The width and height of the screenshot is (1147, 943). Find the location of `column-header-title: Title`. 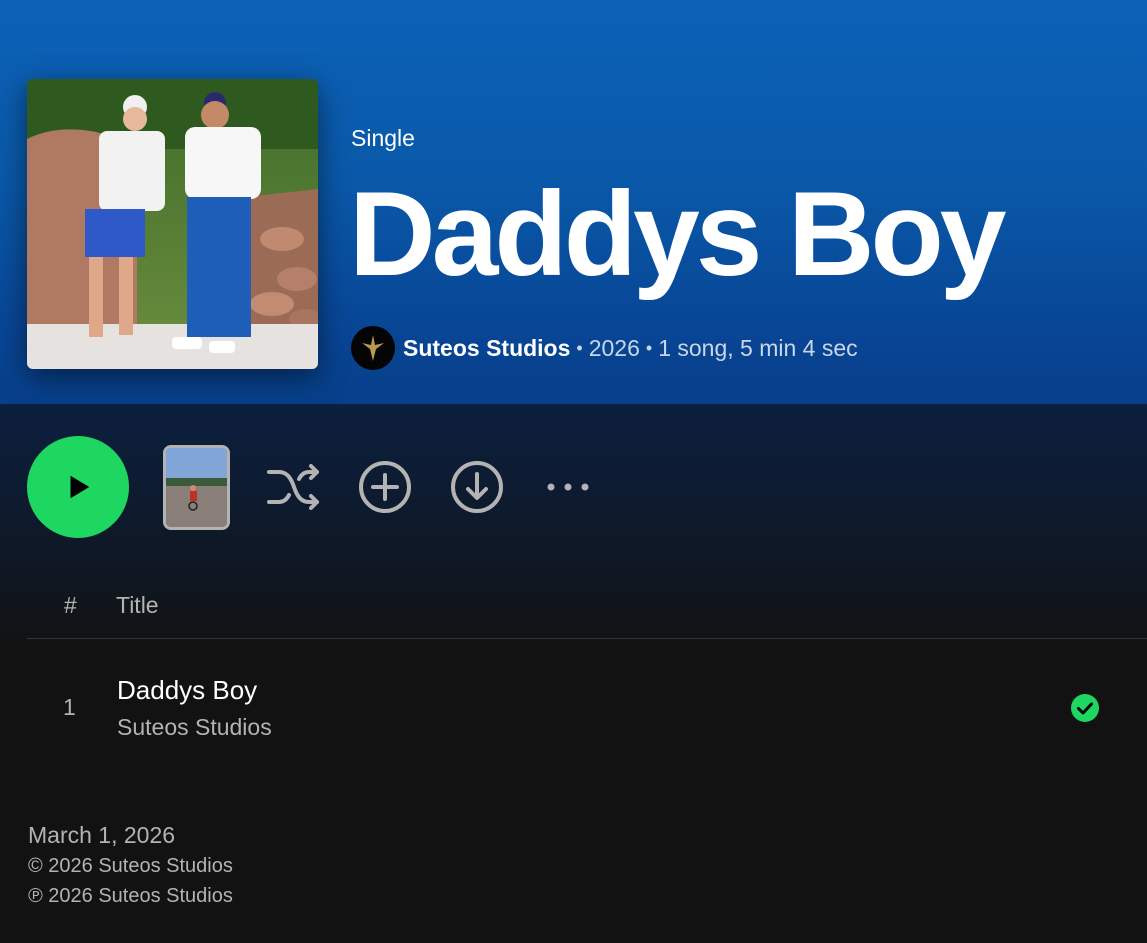

column-header-title: Title is located at coordinates (137, 605).